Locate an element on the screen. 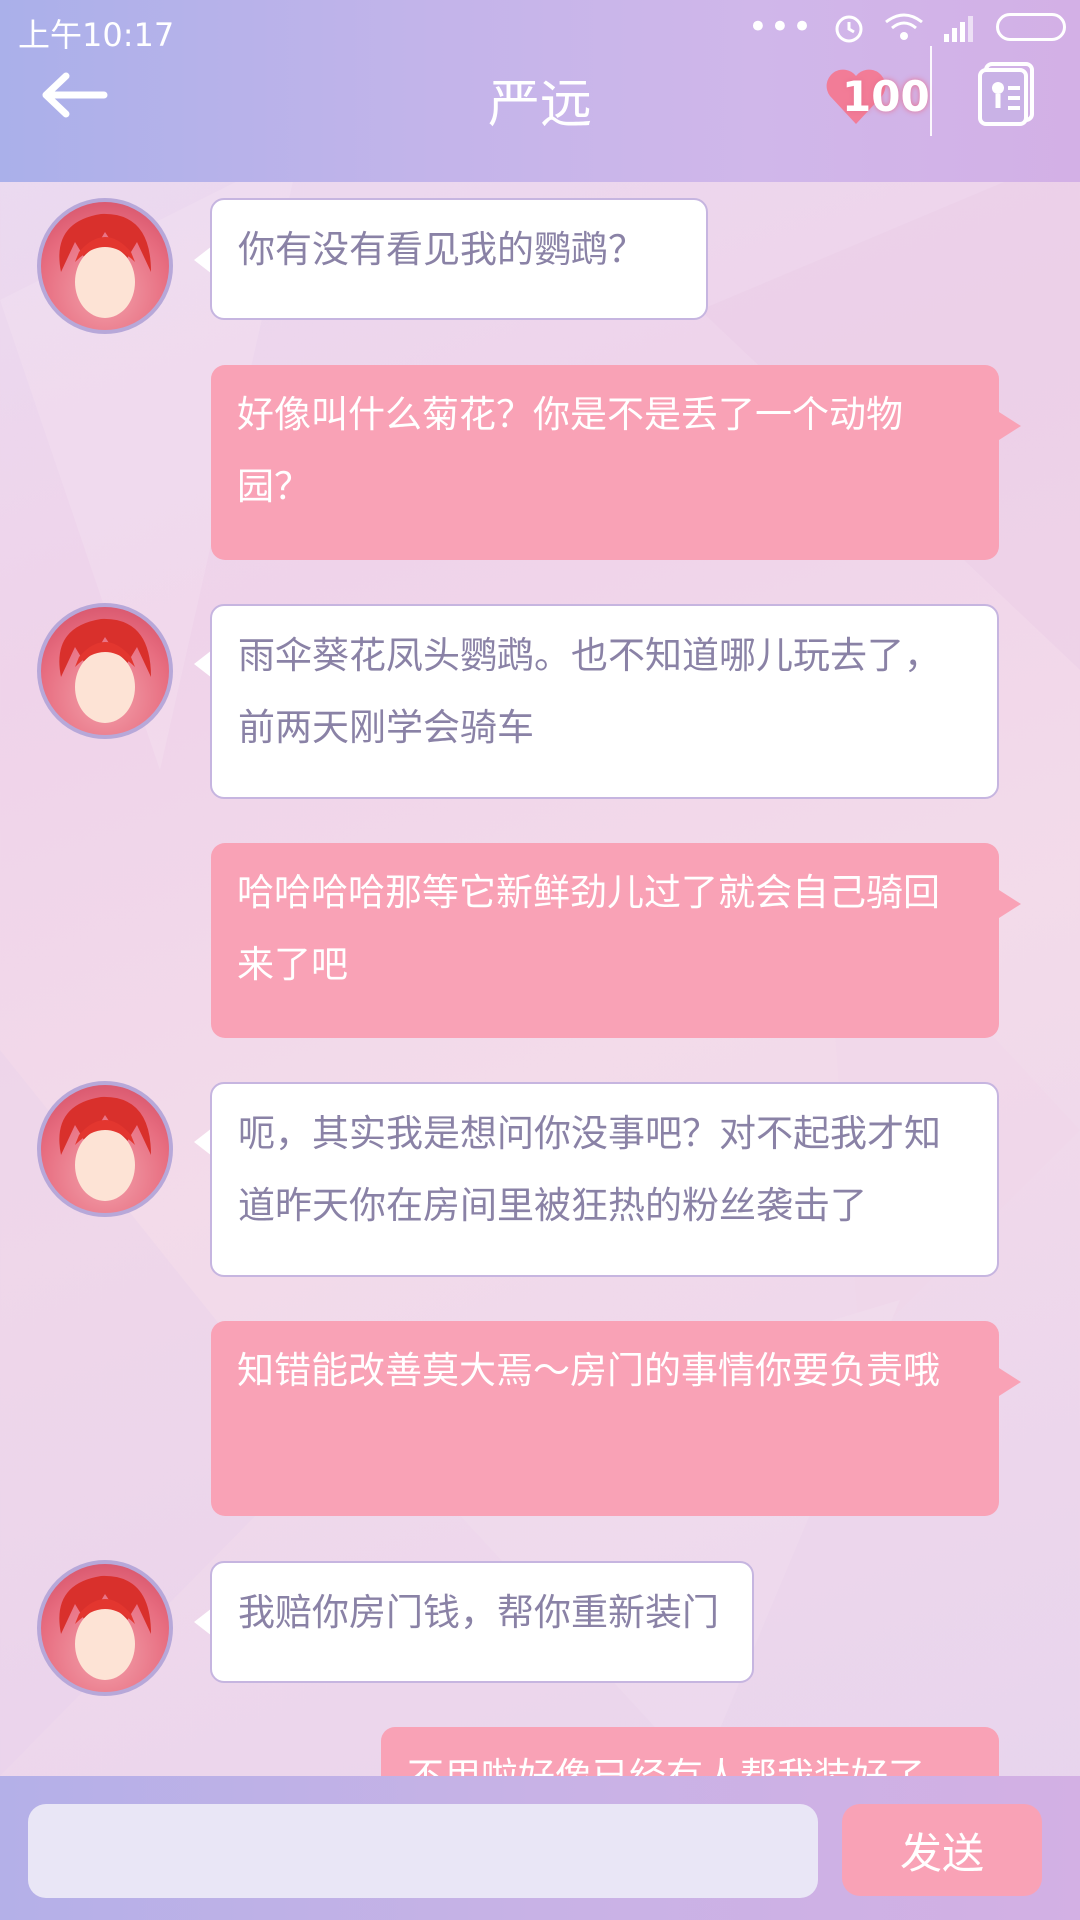  incoming-message: 我赔你房门钱，帮你重新装门 is located at coordinates (482, 1622).